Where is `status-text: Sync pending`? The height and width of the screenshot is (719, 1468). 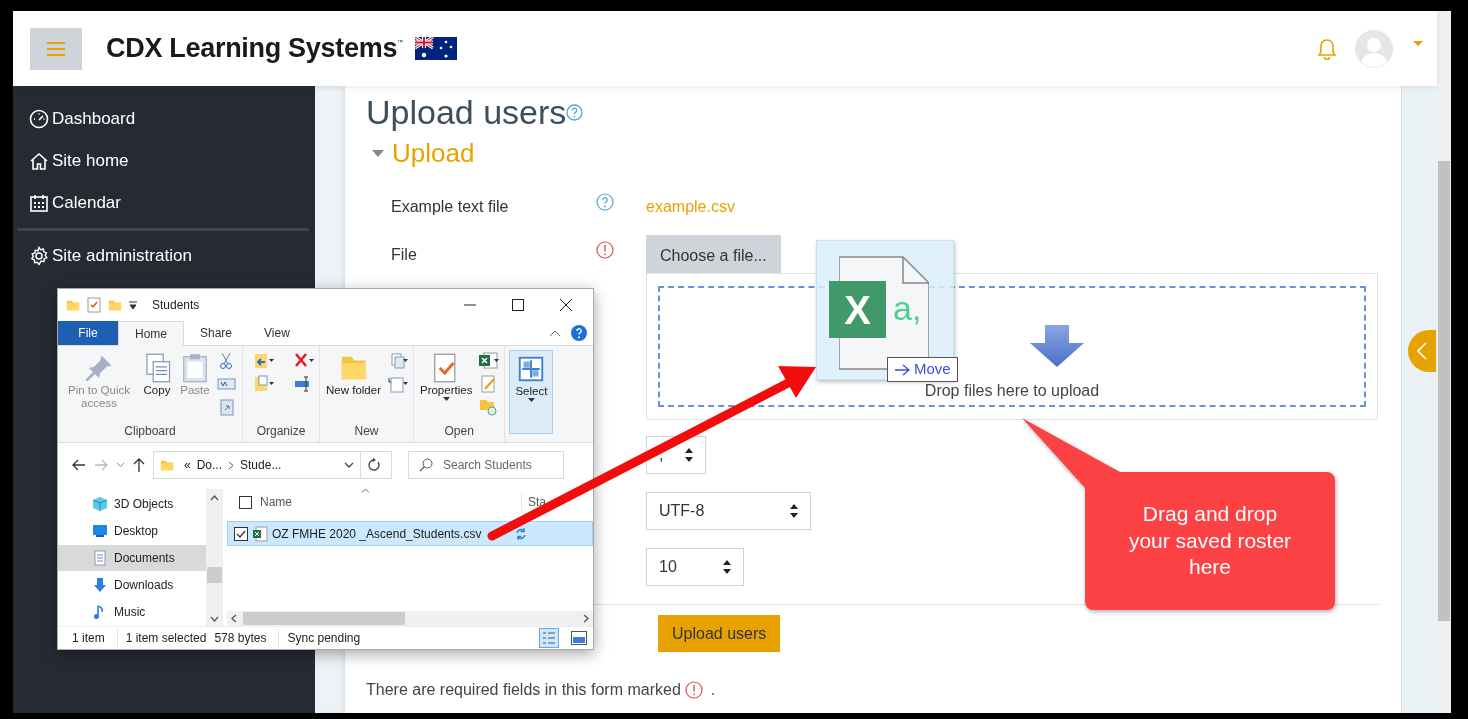 status-text: Sync pending is located at coordinates (323, 638).